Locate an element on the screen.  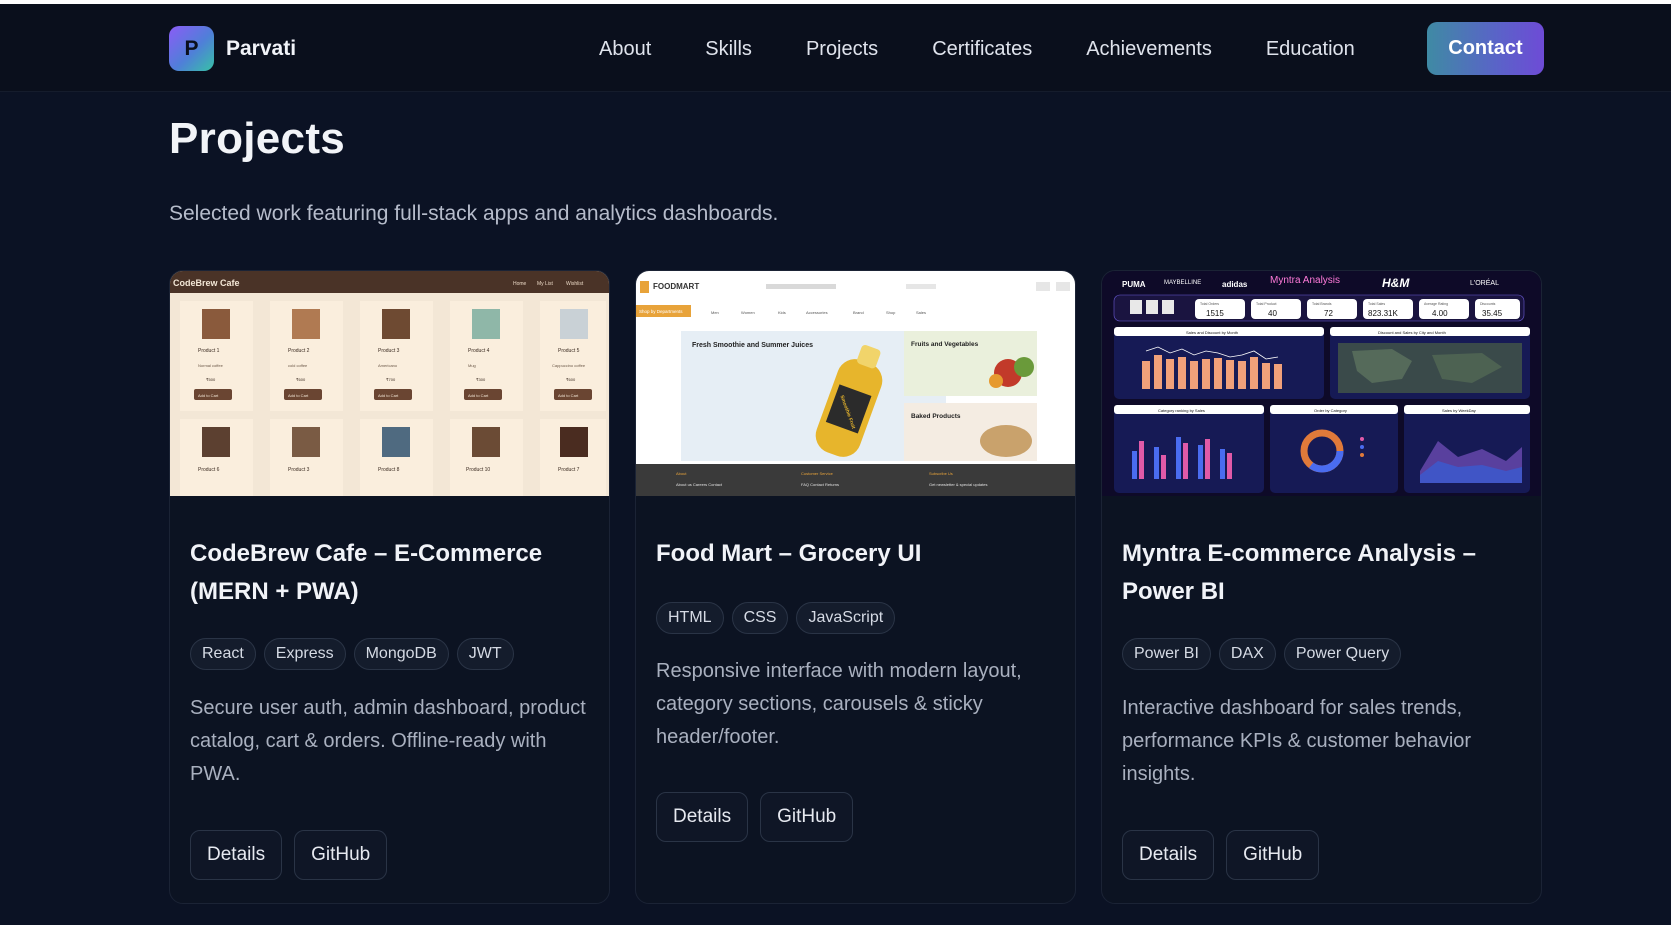
thumb-cart-5: Add to Cart is located at coordinates (568, 395).